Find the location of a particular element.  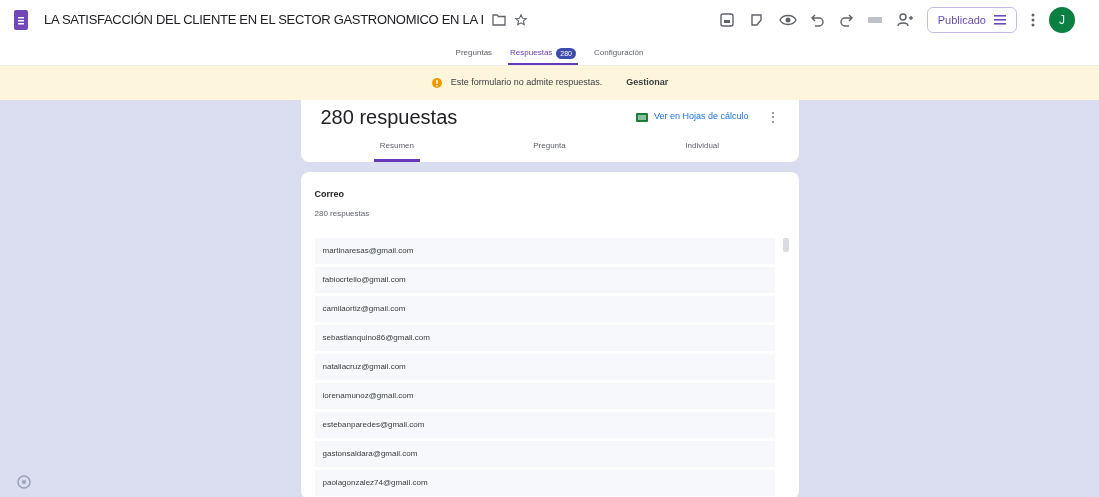

undo-icon is located at coordinates (817, 20).